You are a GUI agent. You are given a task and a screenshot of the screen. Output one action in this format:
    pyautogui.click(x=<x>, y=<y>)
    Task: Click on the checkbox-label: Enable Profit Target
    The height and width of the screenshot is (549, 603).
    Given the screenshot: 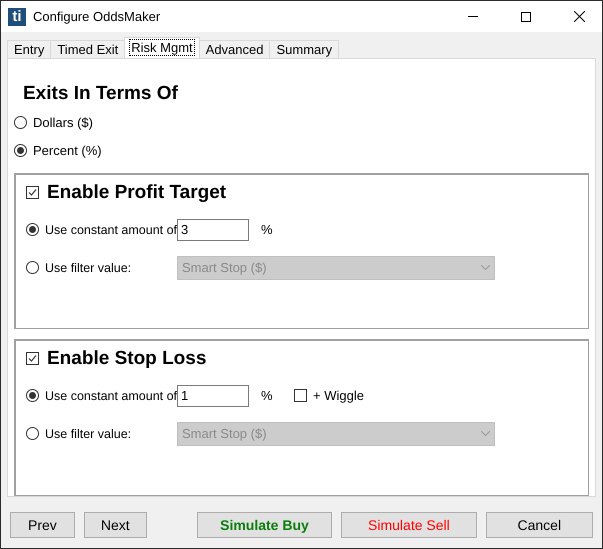 What is the action you would take?
    pyautogui.click(x=136, y=193)
    